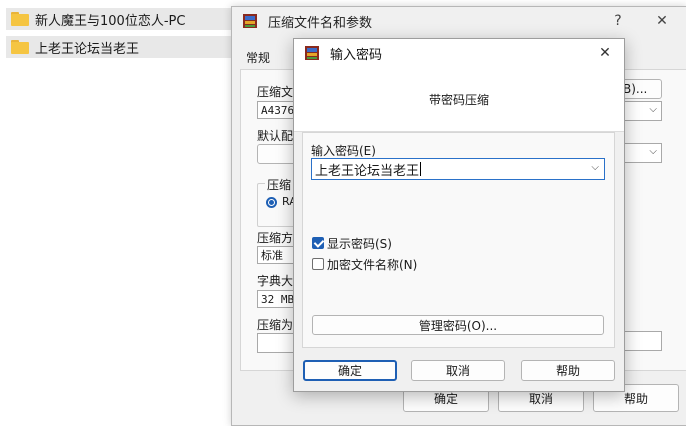 This screenshot has width=686, height=426. Describe the element at coordinates (618, 21) in the screenshot. I see `help-icon: ?` at that location.